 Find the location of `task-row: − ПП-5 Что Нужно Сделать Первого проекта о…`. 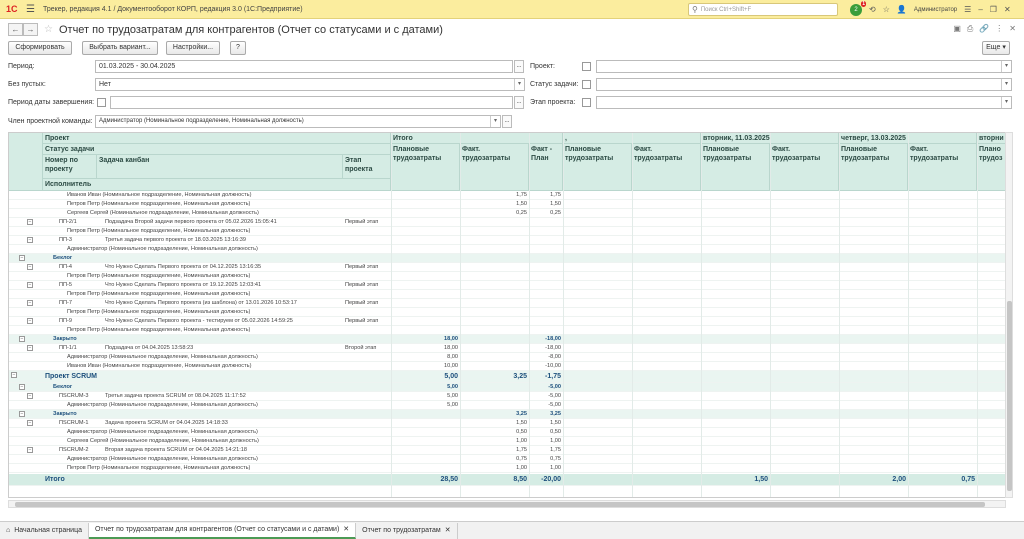

task-row: − ПП-5 Что Нужно Сделать Первого проекта о… is located at coordinates (508, 285).